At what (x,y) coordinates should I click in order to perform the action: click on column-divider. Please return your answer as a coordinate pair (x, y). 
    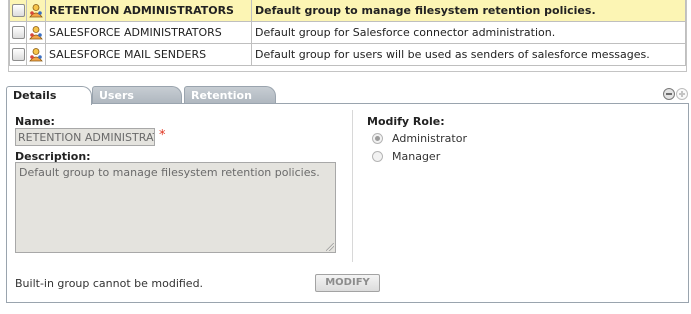
    Looking at the image, I should click on (352, 186).